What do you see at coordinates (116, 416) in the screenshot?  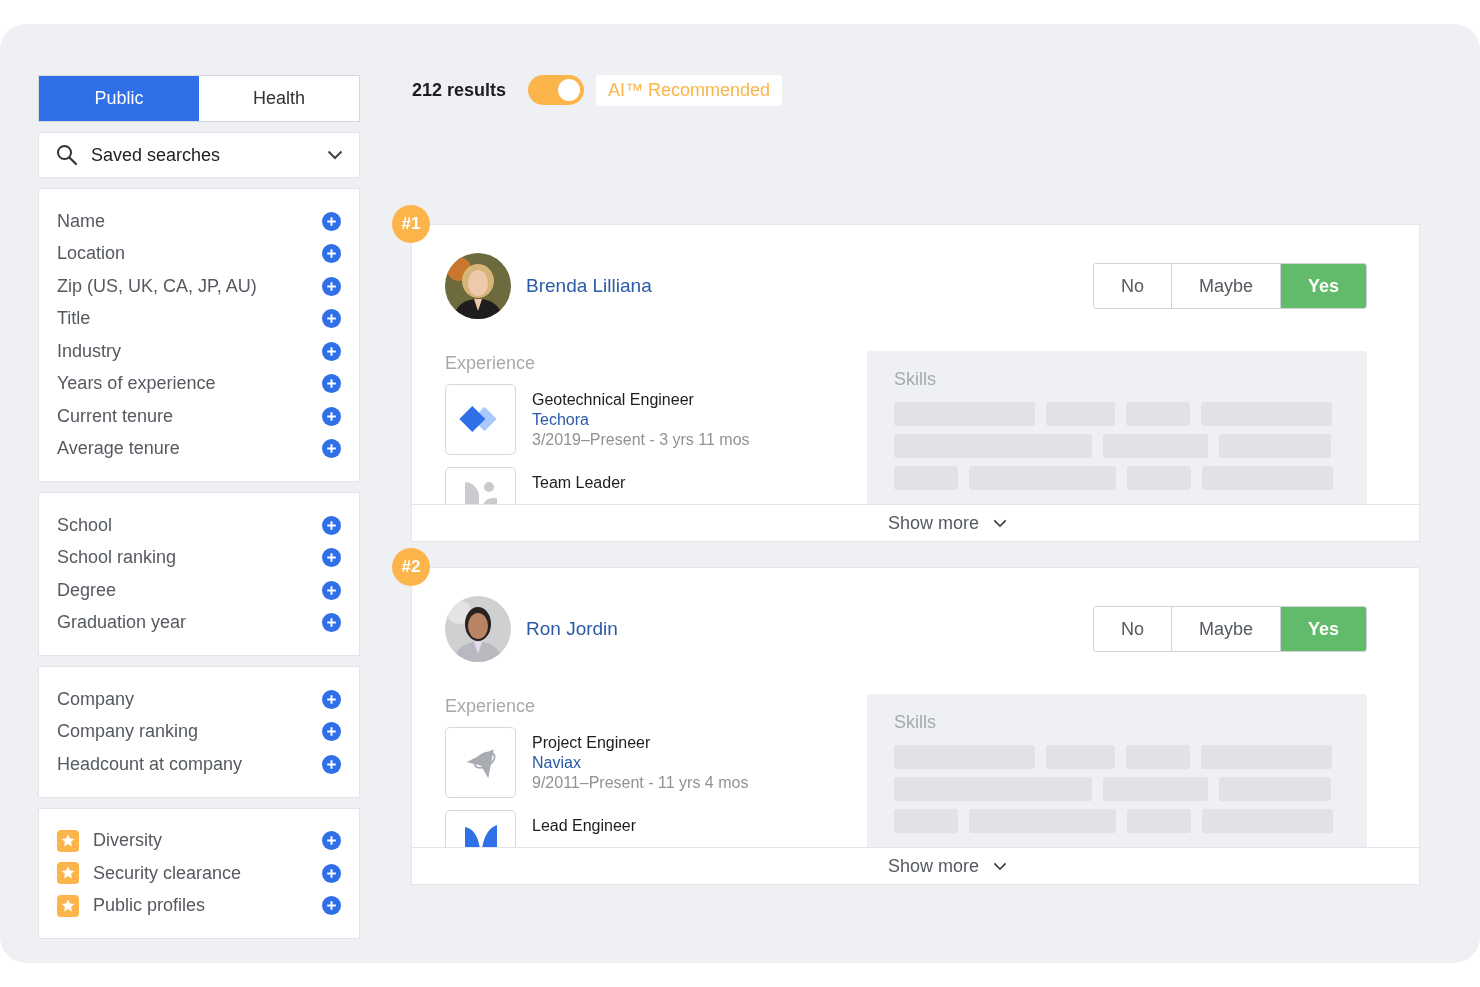 I see `filter-label: Current tenure` at bounding box center [116, 416].